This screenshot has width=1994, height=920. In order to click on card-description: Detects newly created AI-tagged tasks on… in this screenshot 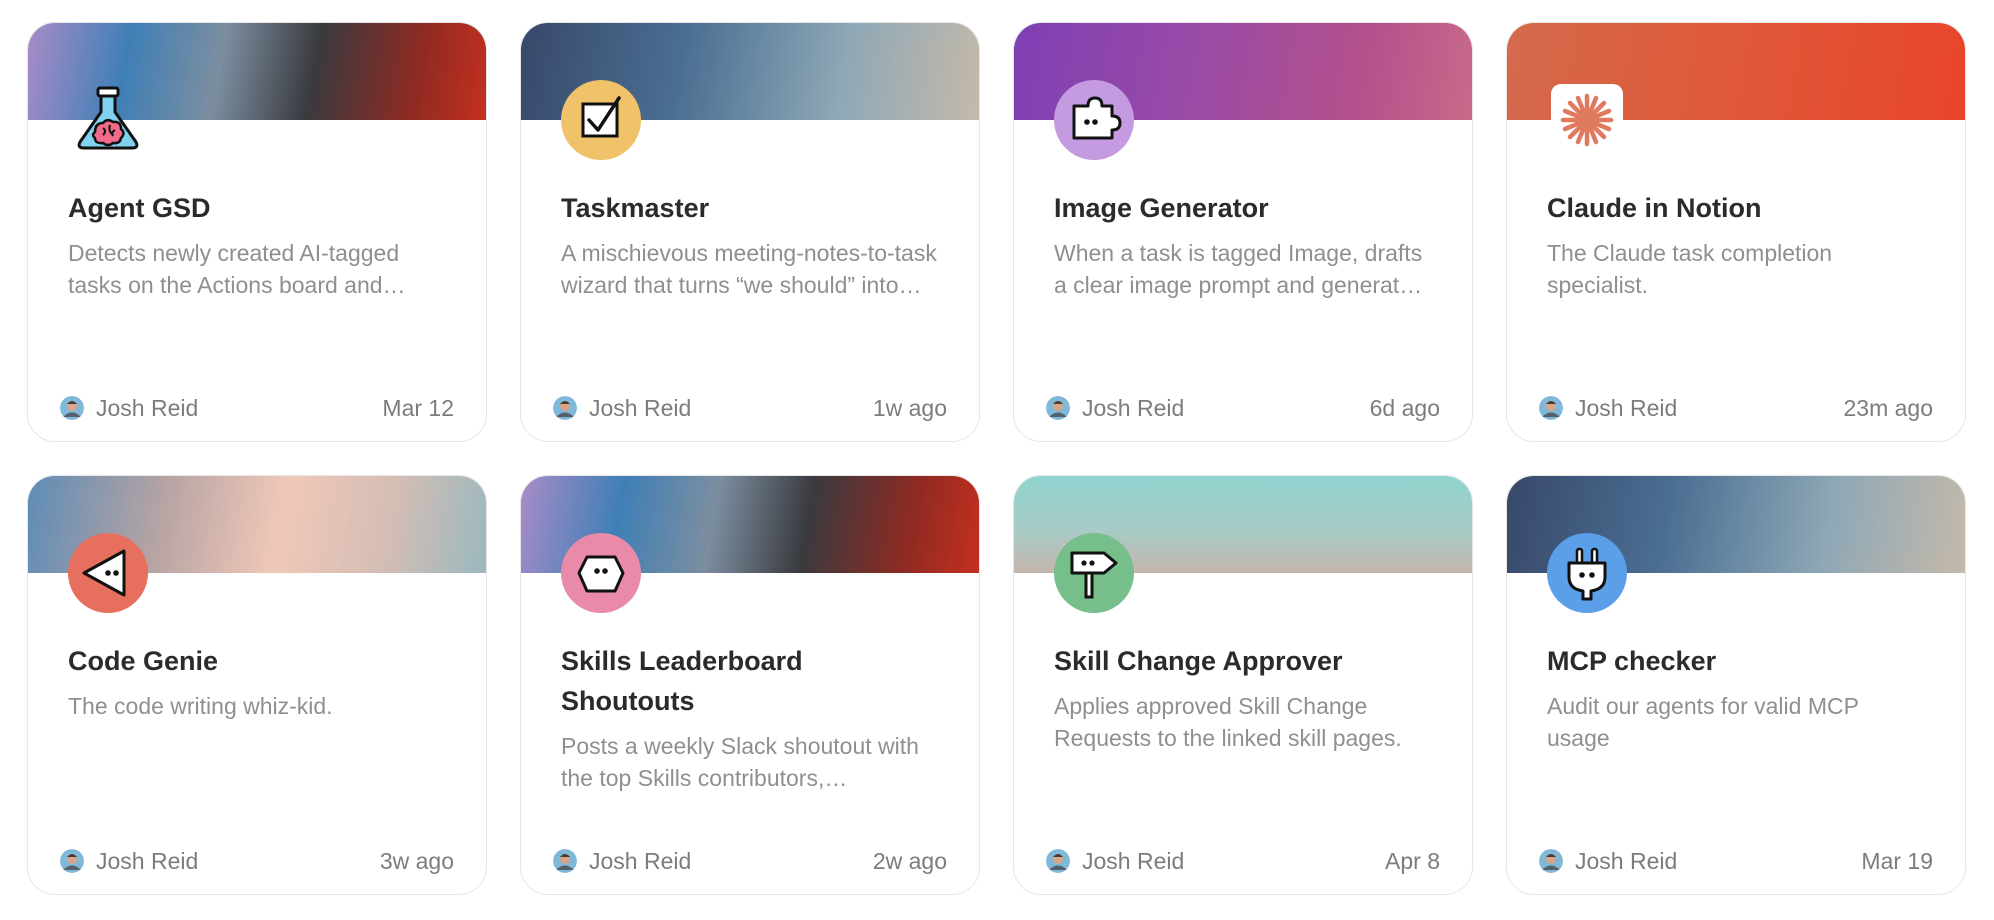, I will do `click(234, 269)`.